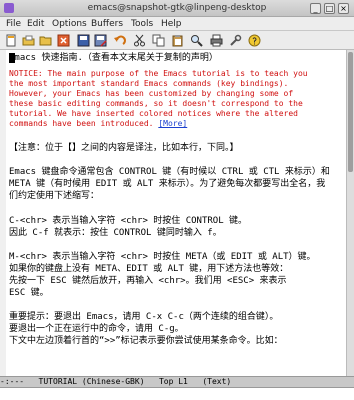 The height and width of the screenshot is (400, 354). I want to click on save-as-icon, so click(100, 40).